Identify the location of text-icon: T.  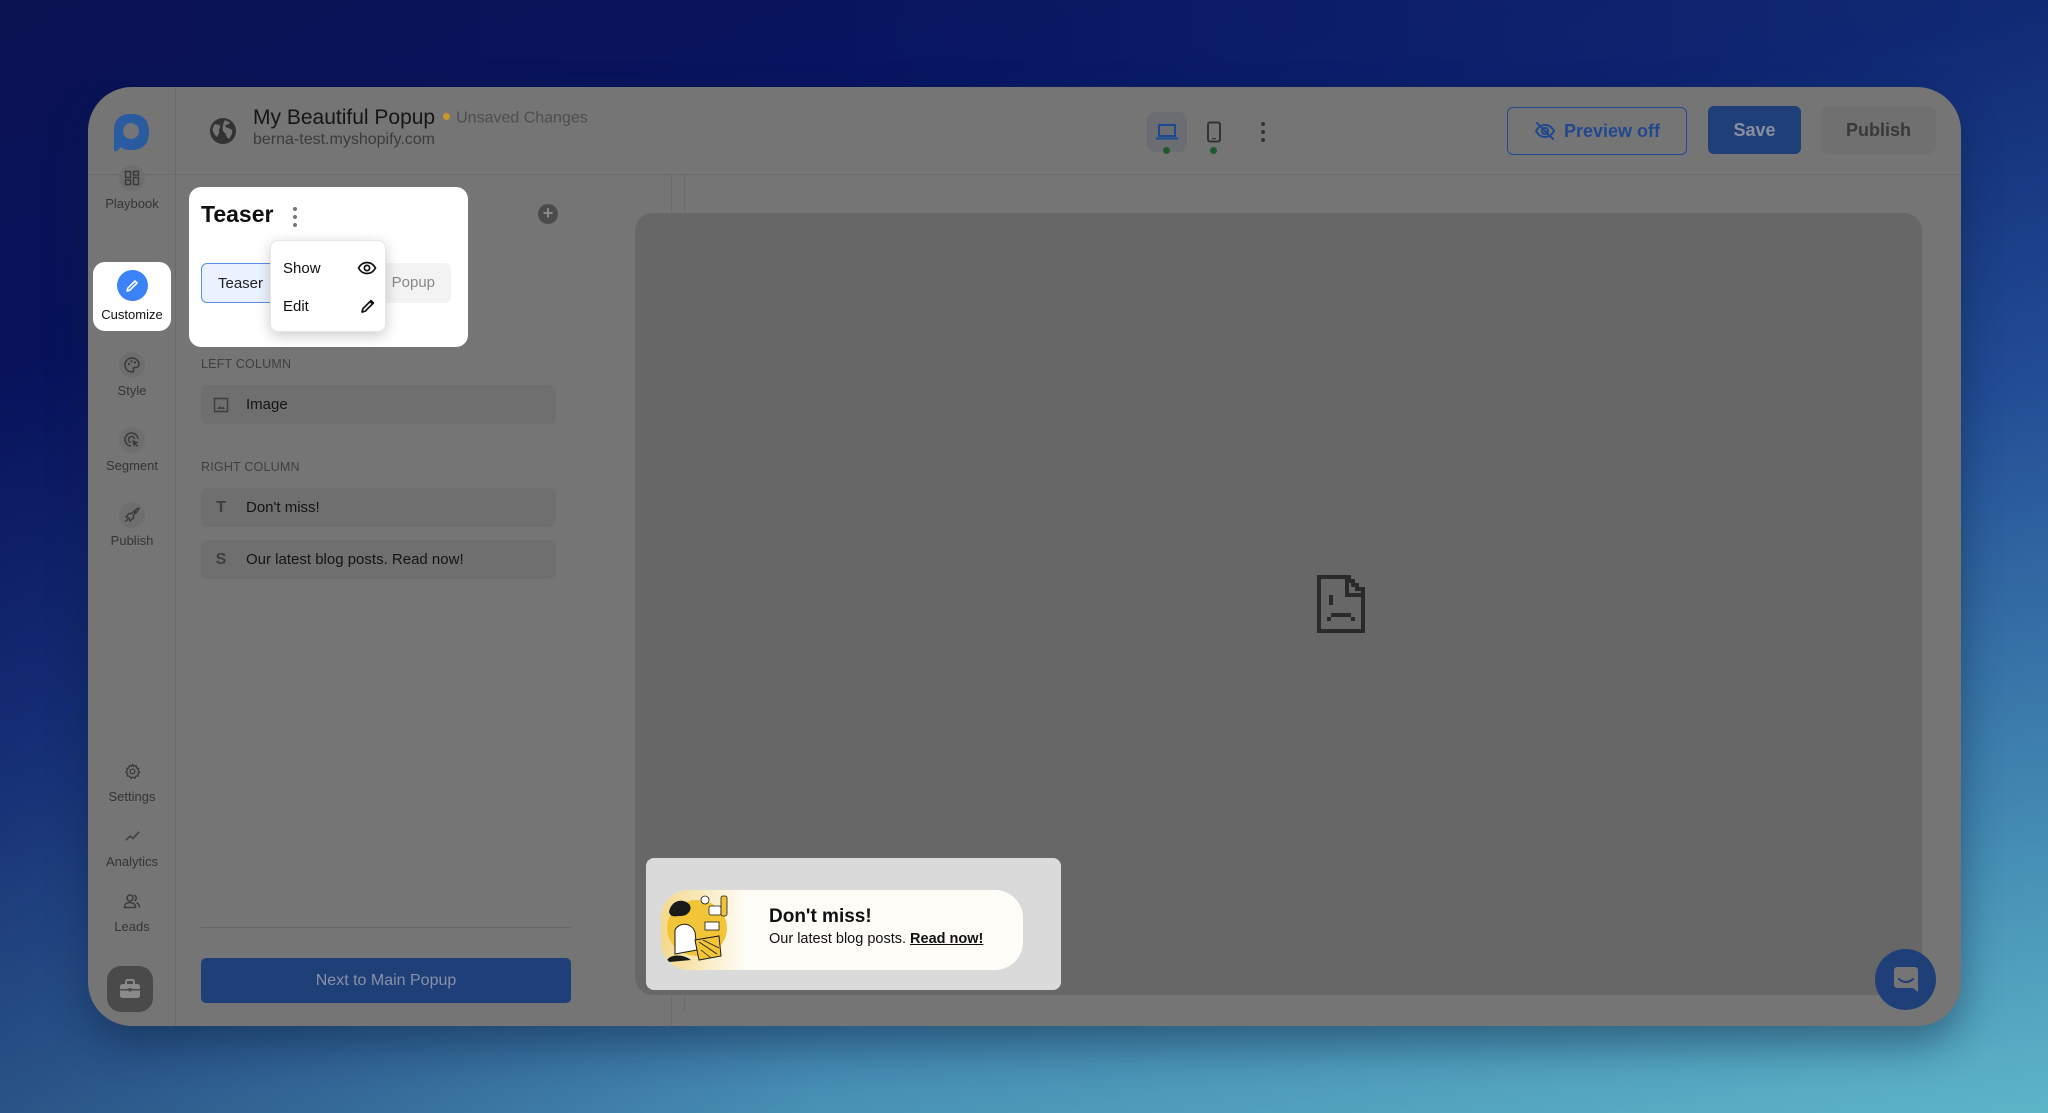
(221, 507).